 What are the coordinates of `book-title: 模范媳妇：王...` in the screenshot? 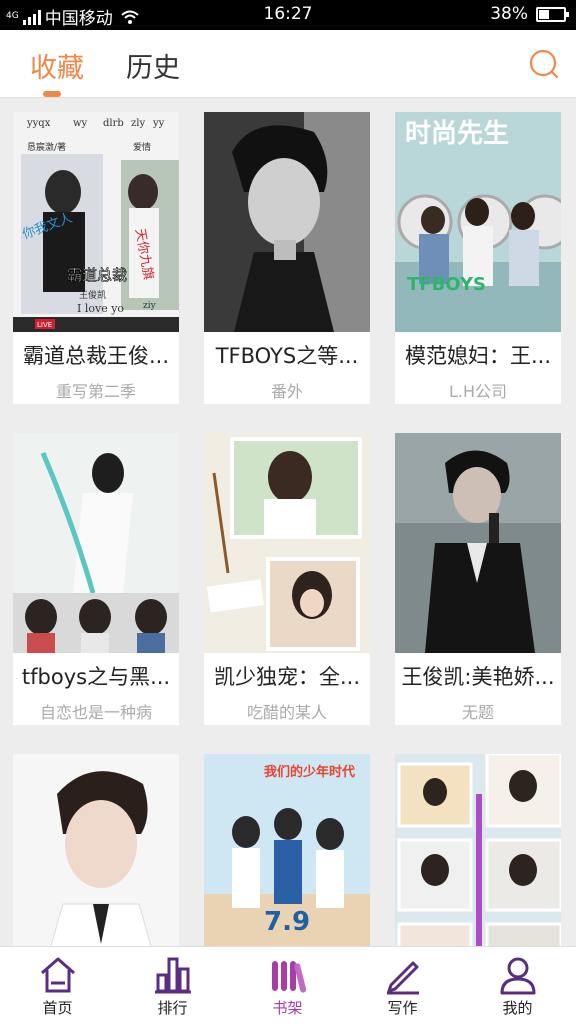 It's located at (478, 356).